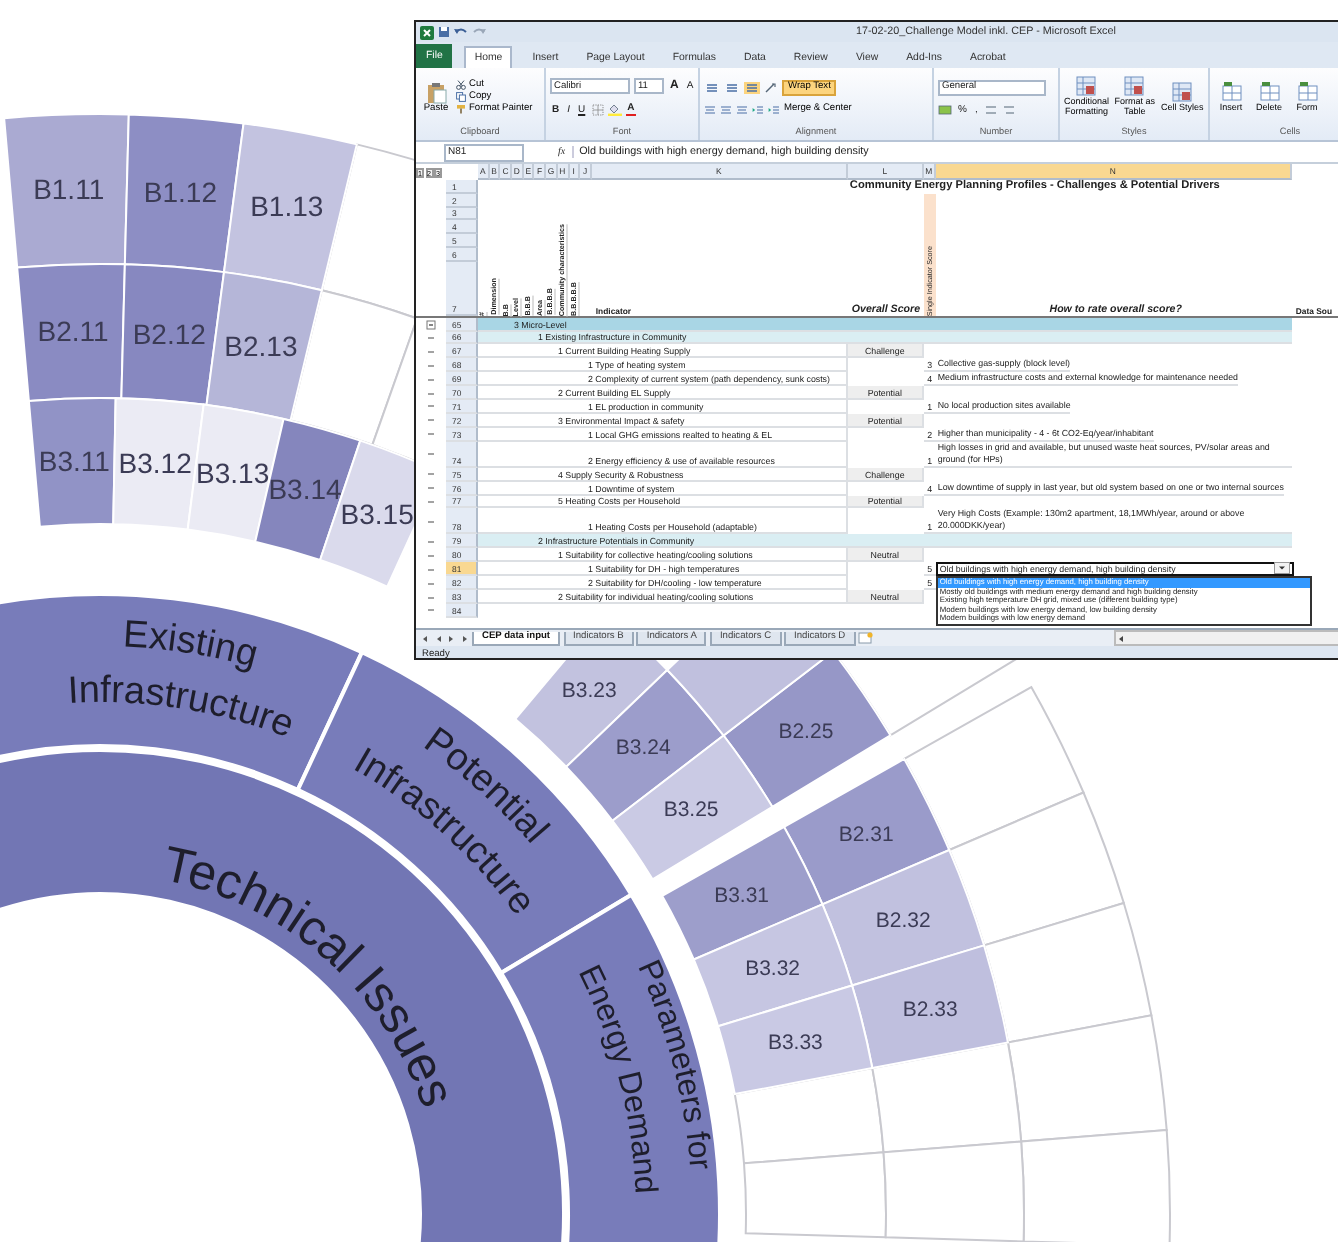 The height and width of the screenshot is (1242, 1338). What do you see at coordinates (691, 810) in the screenshot?
I see `cell-label: B3.25` at bounding box center [691, 810].